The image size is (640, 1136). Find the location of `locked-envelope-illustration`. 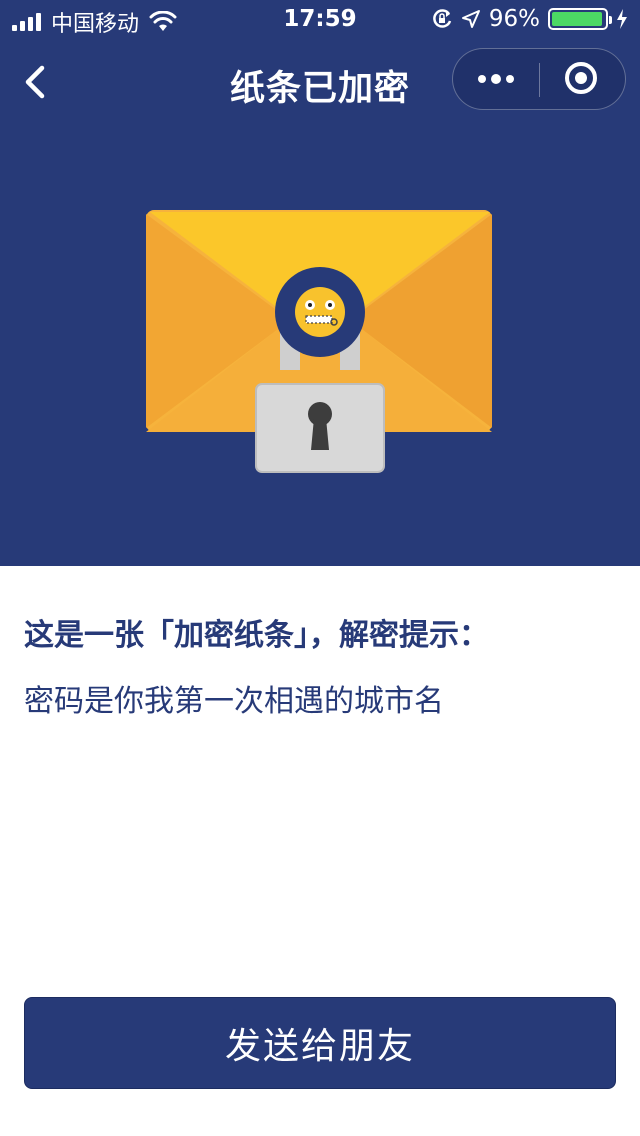

locked-envelope-illustration is located at coordinates (319, 341).